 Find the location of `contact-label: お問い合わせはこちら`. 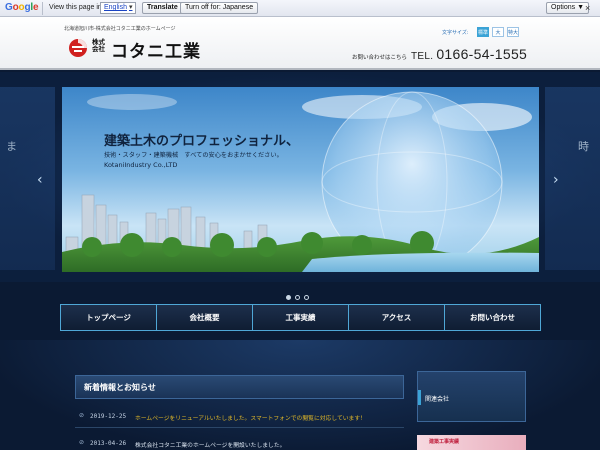

contact-label: お問い合わせはこちら is located at coordinates (380, 58).